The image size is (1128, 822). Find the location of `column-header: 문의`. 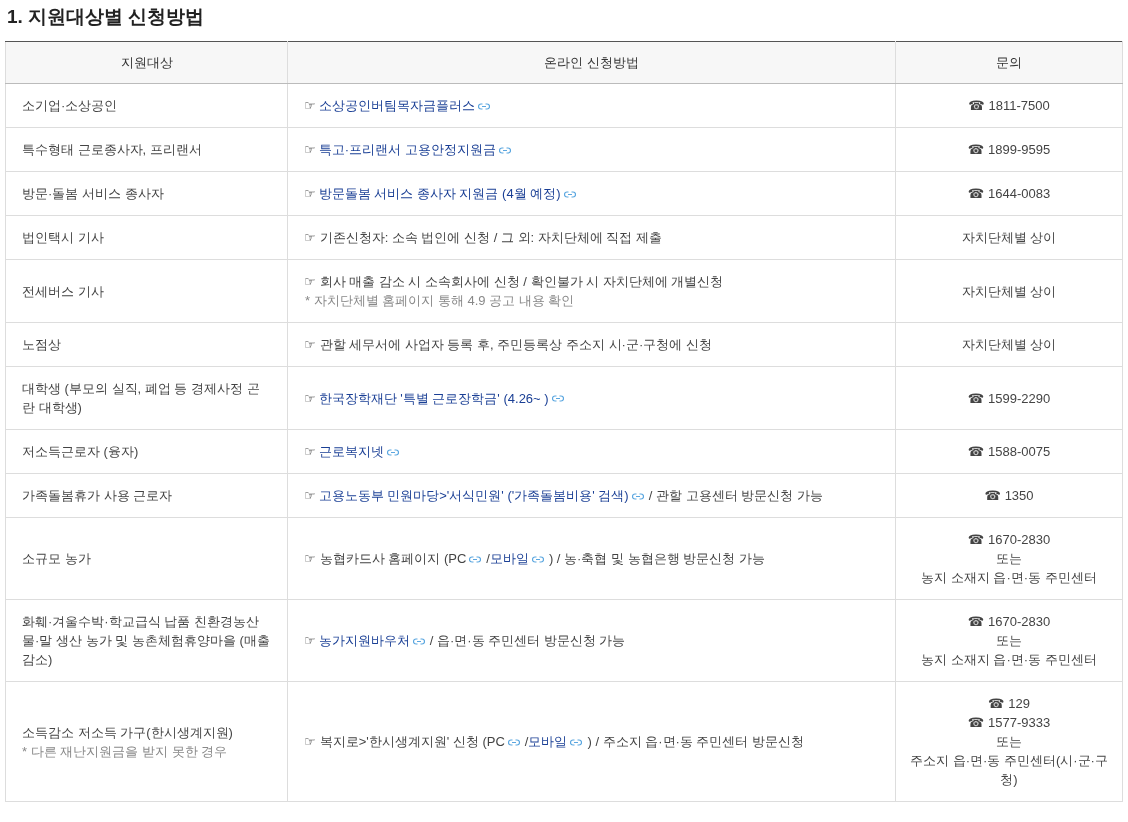

column-header: 문의 is located at coordinates (1009, 62).